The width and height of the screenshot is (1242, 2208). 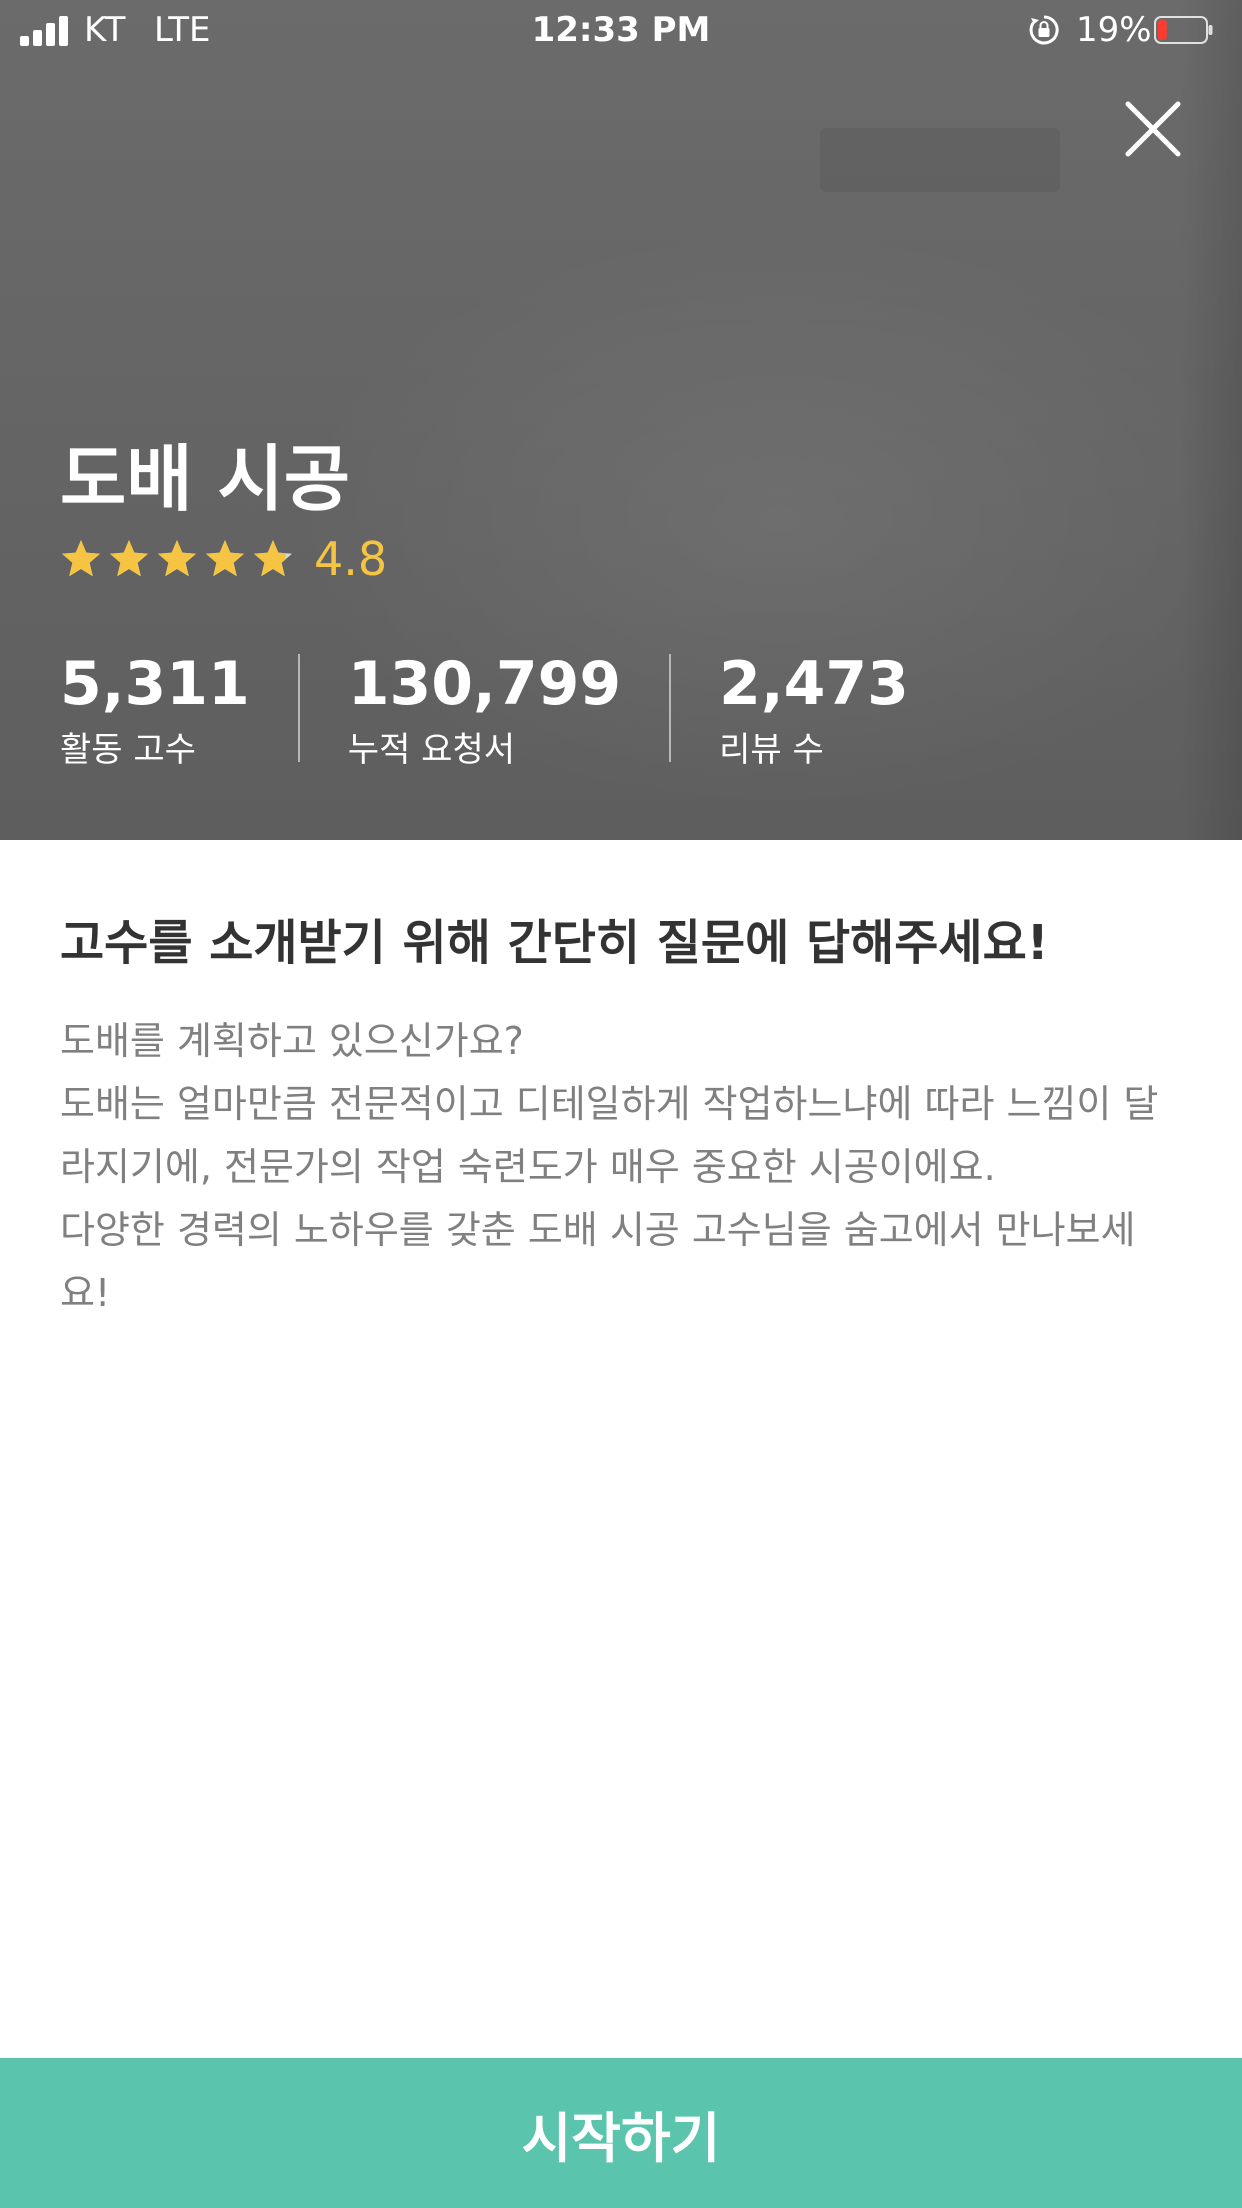 I want to click on stat-active-pros: 5,311 활동 고수, so click(x=155, y=713).